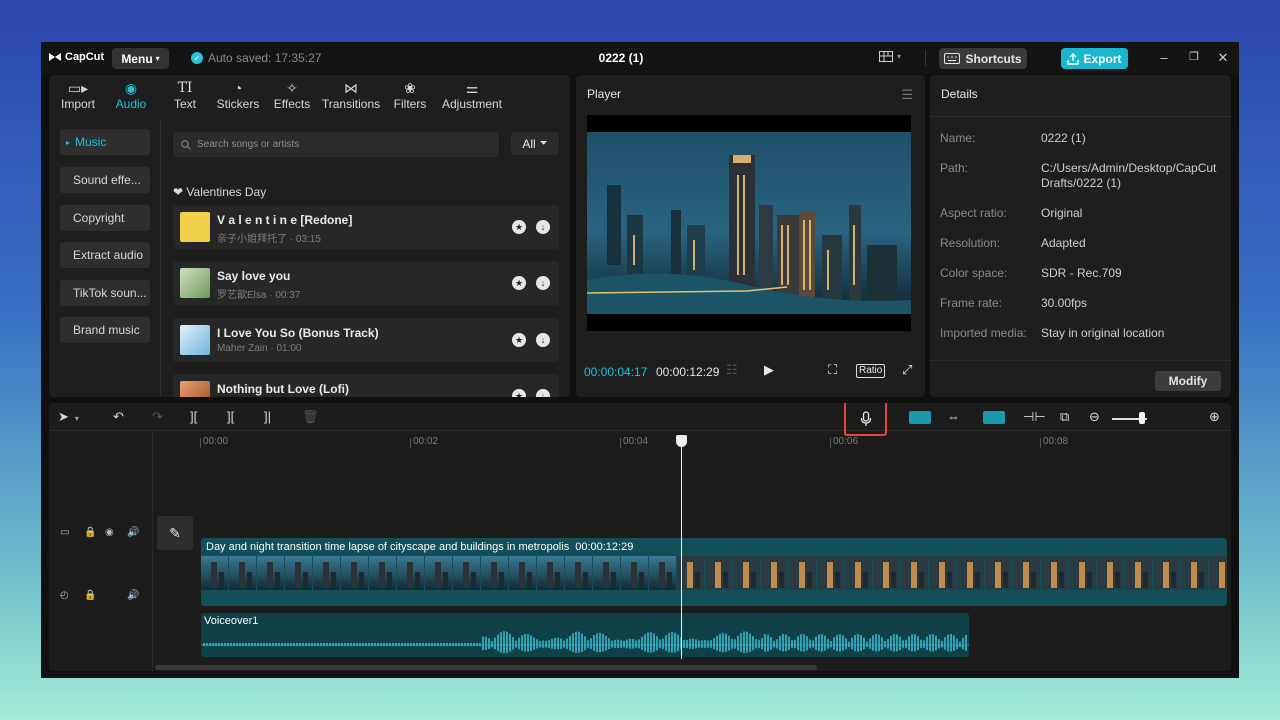 Image resolution: width=1280 pixels, height=720 pixels. What do you see at coordinates (78, 97) in the screenshot?
I see `tab-import: ▭▸ Import` at bounding box center [78, 97].